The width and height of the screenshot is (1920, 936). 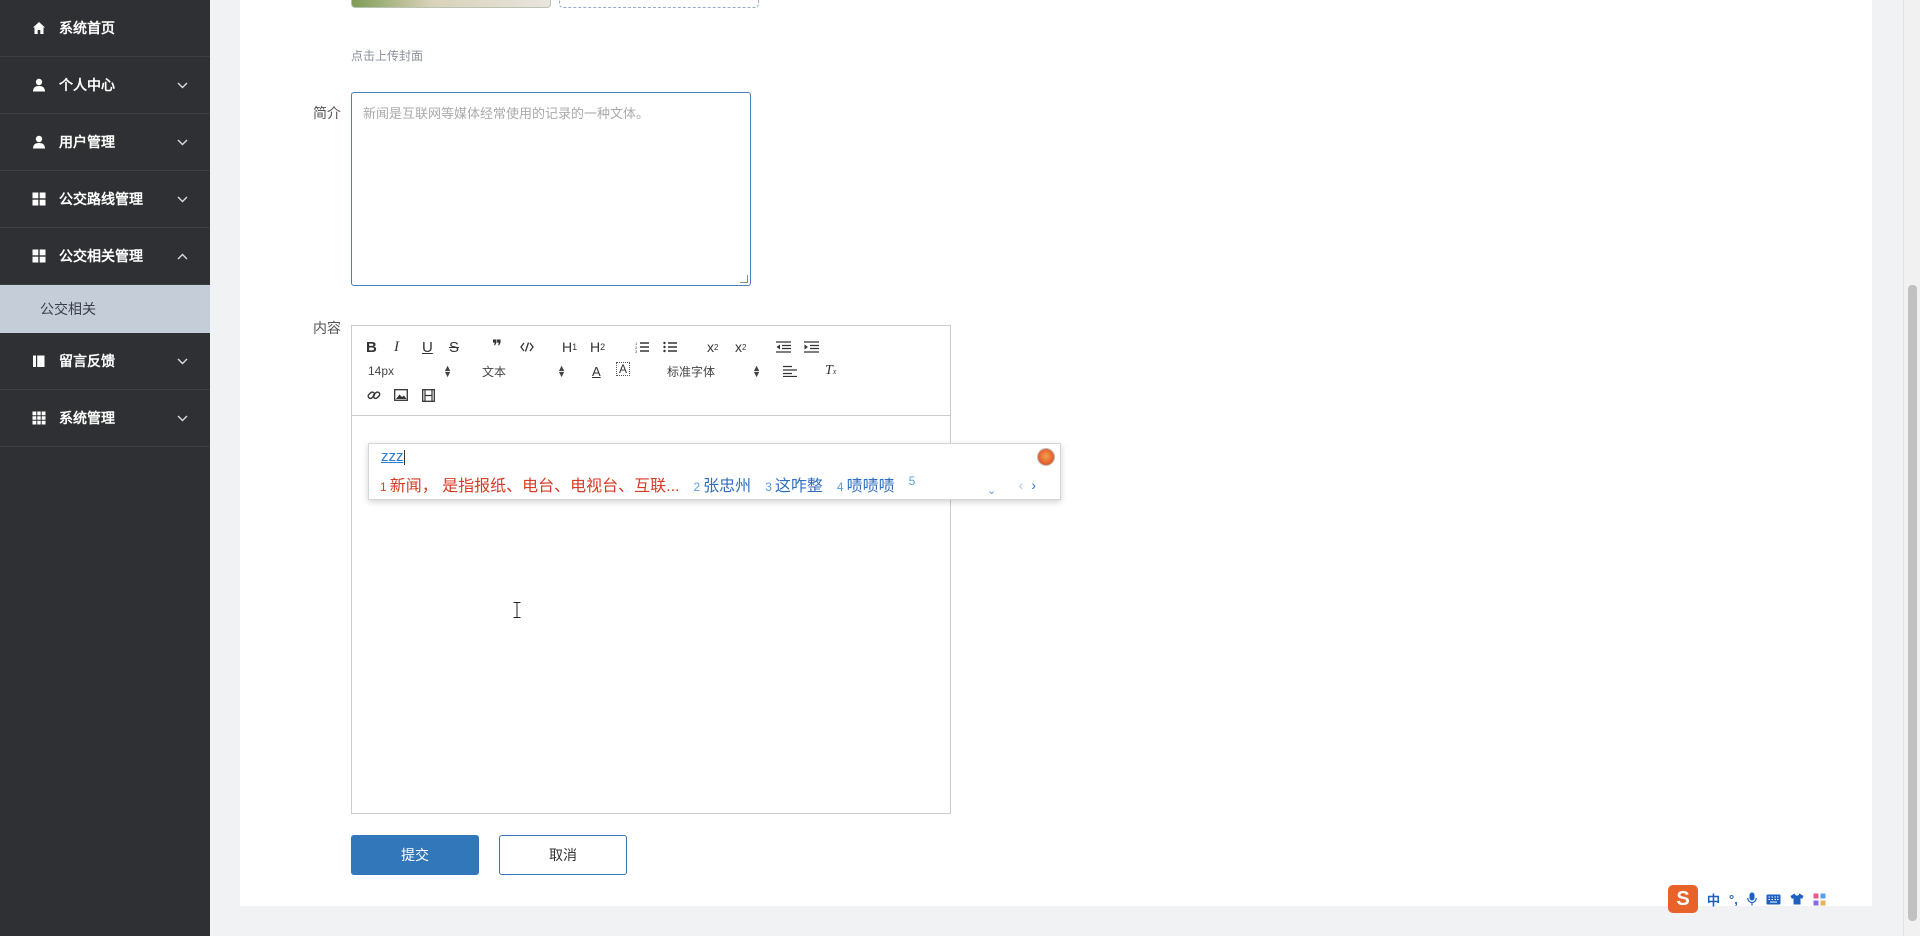 What do you see at coordinates (744, 279) in the screenshot?
I see `resize-handle-icon` at bounding box center [744, 279].